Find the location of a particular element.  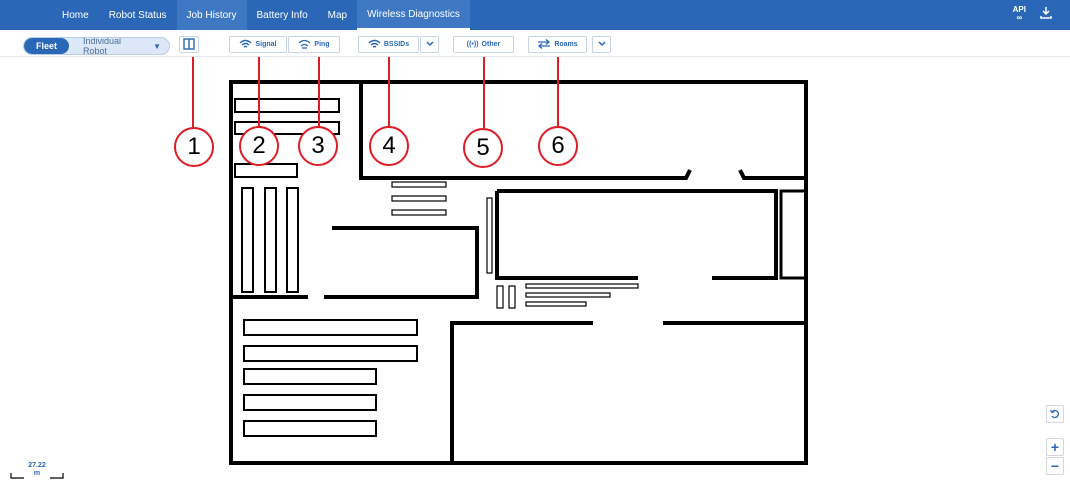

map-scale: 27.22 m is located at coordinates (37, 472).